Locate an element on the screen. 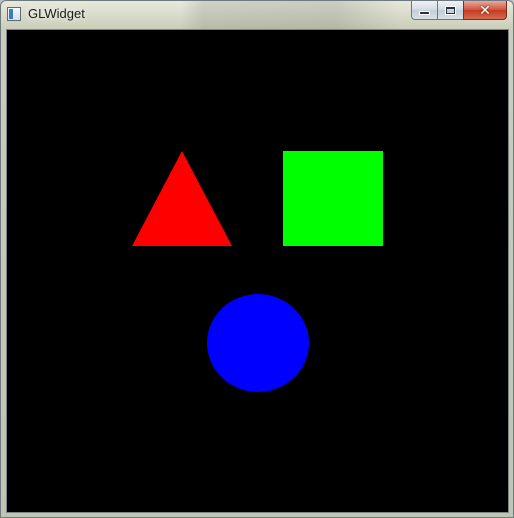  caption-buttons: ✕ is located at coordinates (459, 11).